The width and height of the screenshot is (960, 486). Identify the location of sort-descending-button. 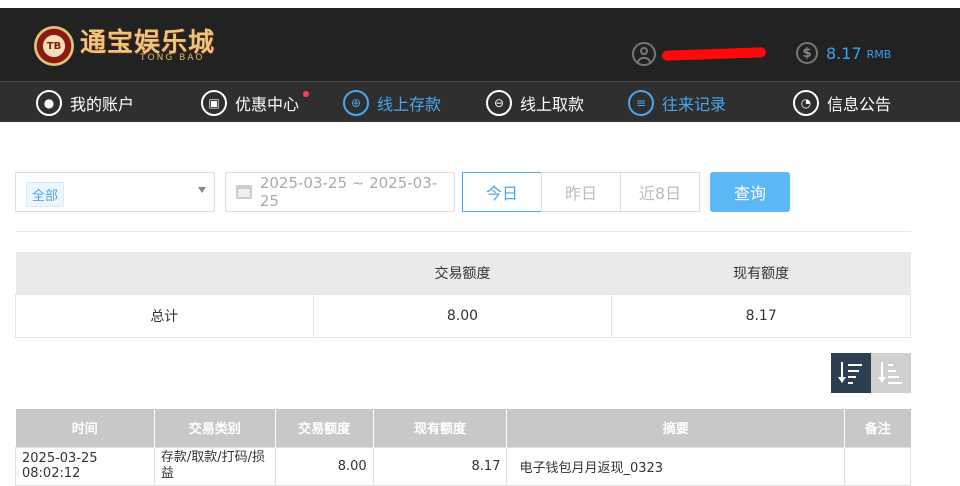
(851, 373).